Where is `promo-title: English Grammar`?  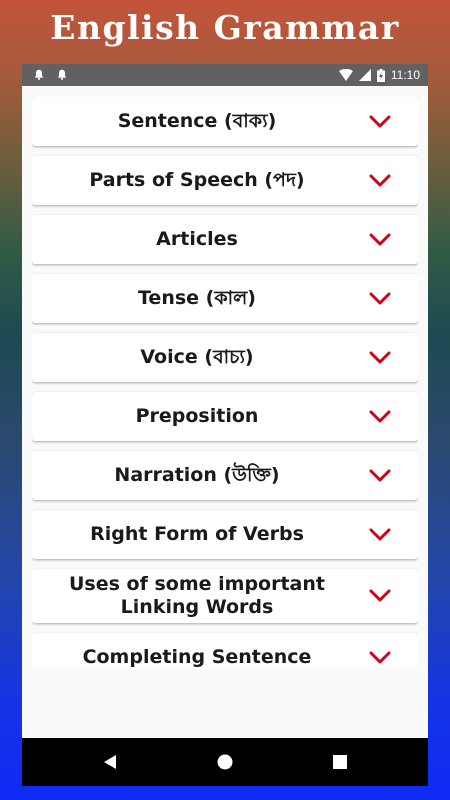 promo-title: English Grammar is located at coordinates (225, 27).